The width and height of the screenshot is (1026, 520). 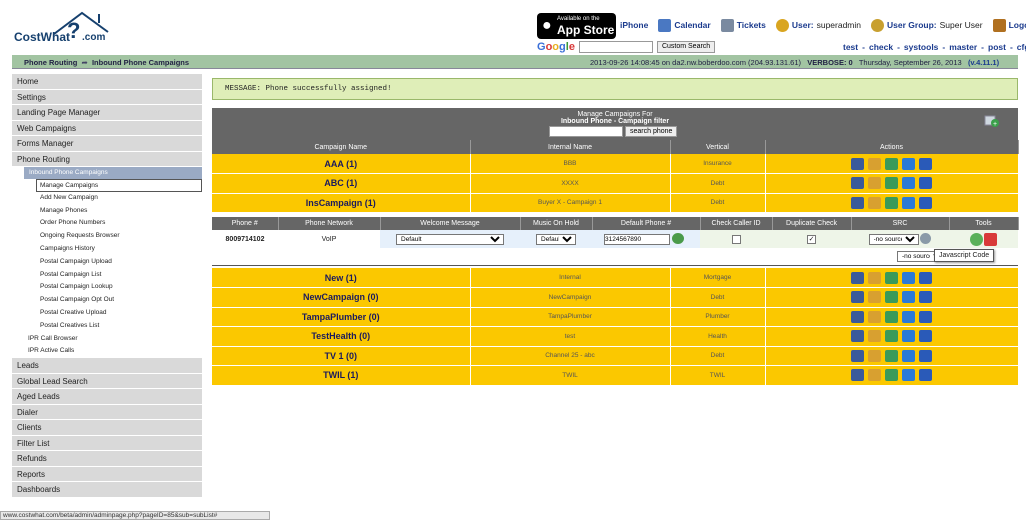 What do you see at coordinates (341, 317) in the screenshot?
I see `campaign-name: TampaPlumber (0)` at bounding box center [341, 317].